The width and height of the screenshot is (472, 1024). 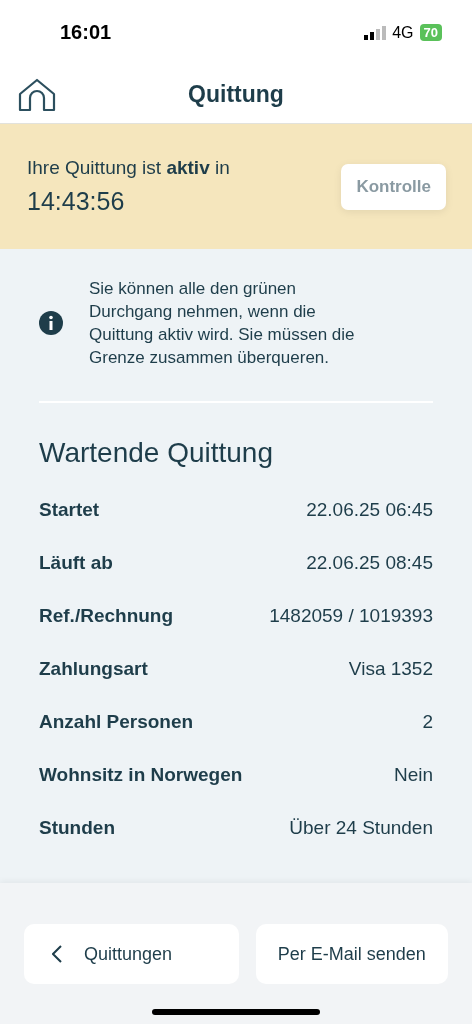 What do you see at coordinates (369, 510) in the screenshot?
I see `detail-value: 22.06.25 06:45` at bounding box center [369, 510].